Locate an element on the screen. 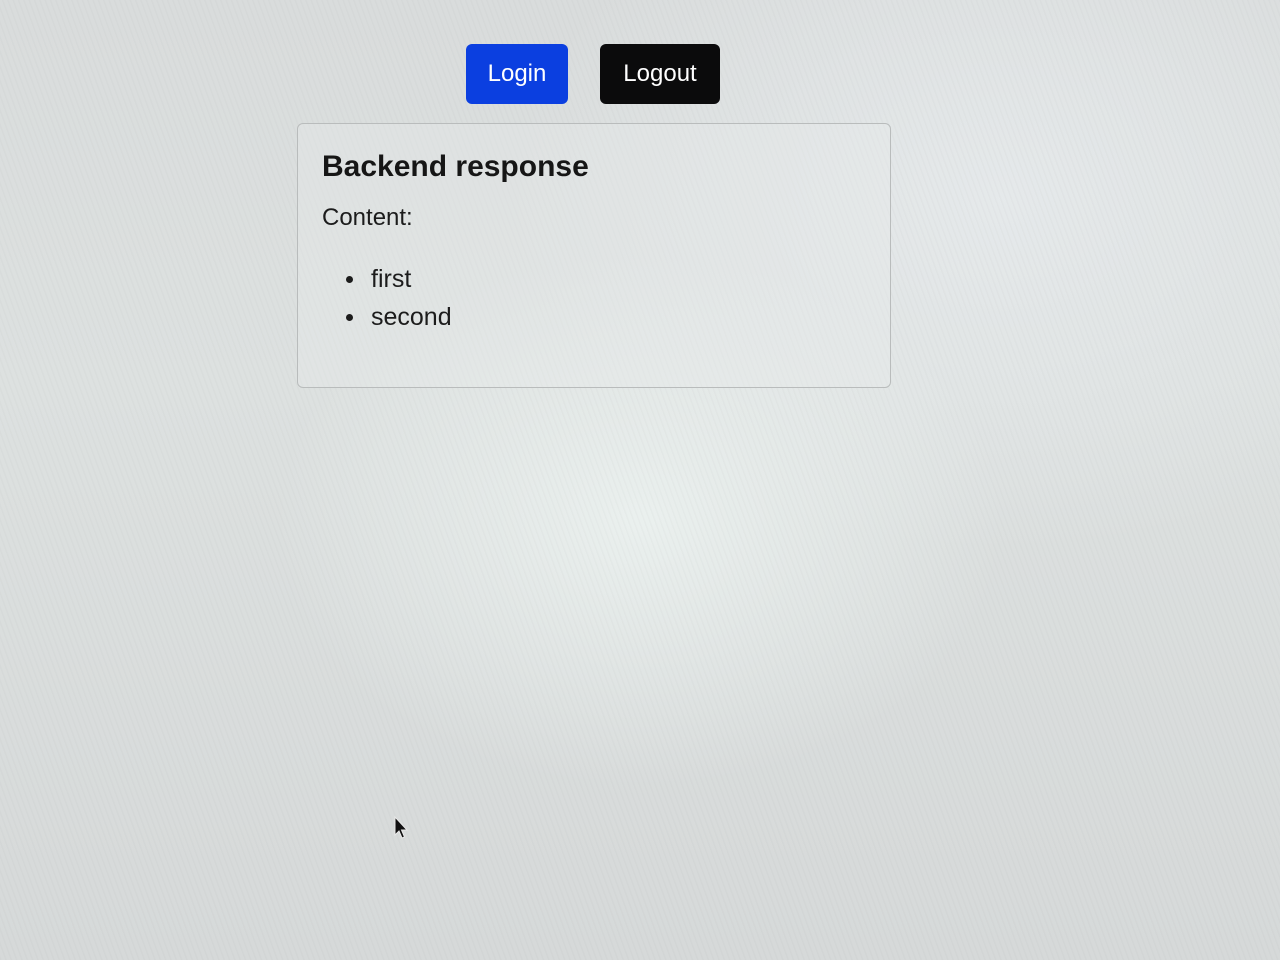 This screenshot has height=960, width=1280. content-list: first second is located at coordinates (387, 300).